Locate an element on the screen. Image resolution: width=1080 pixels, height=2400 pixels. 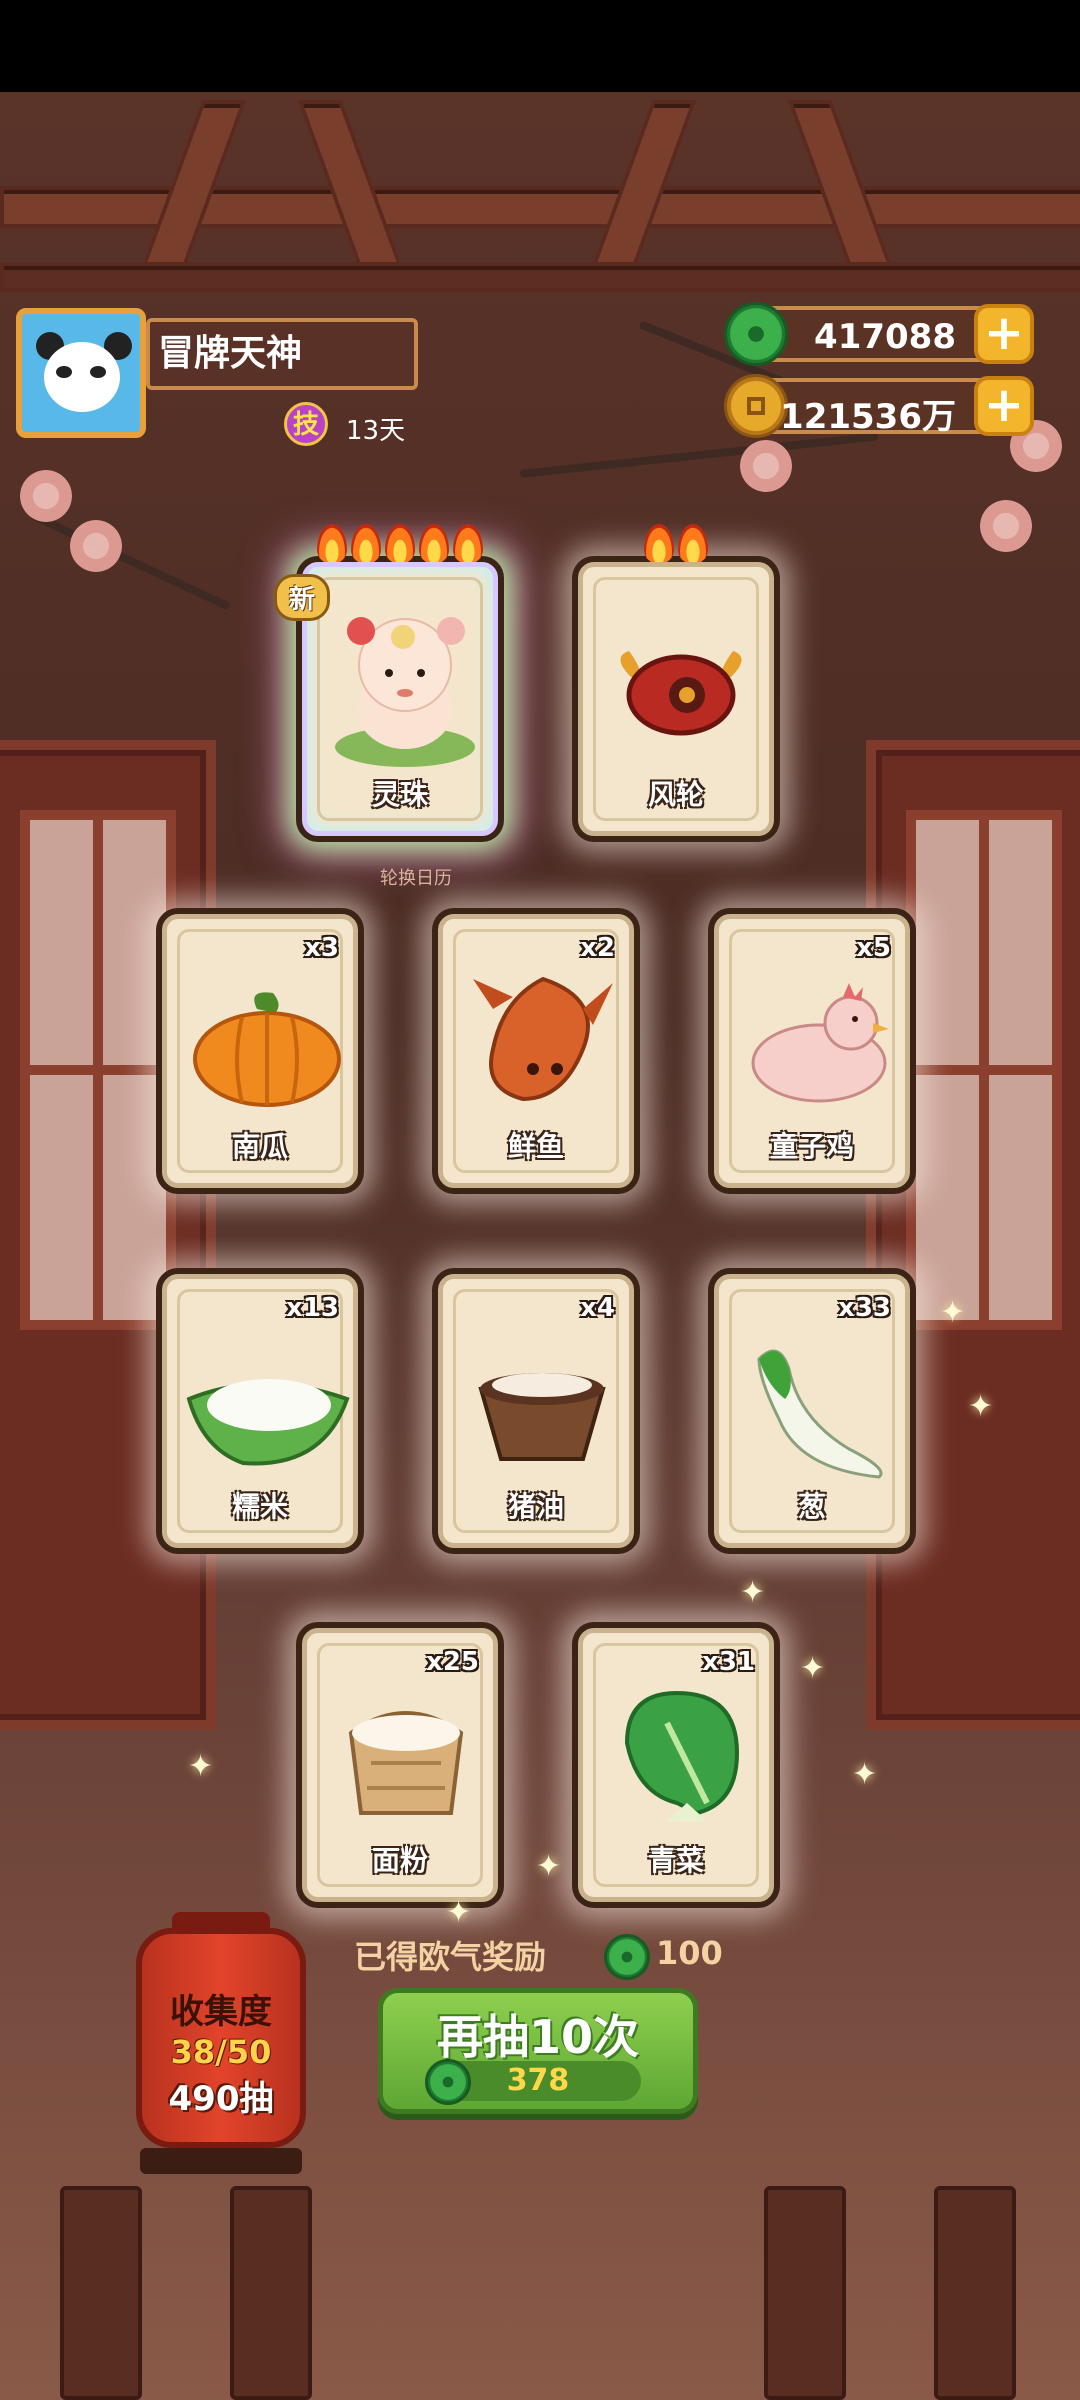
lard-art is located at coordinates (542, 1417).